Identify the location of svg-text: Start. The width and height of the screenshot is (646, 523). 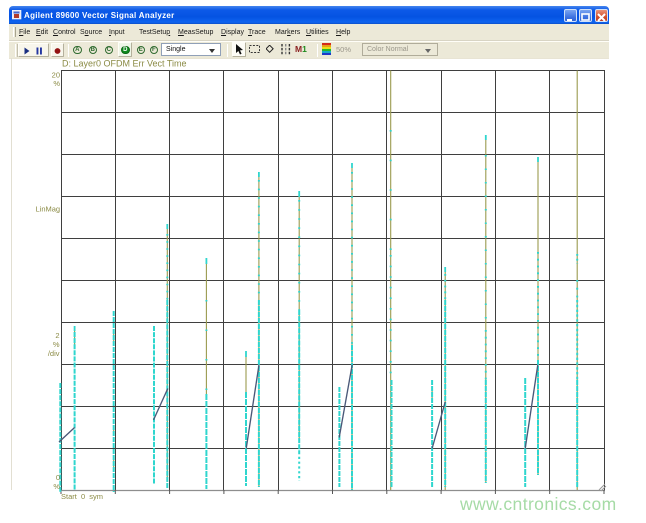
(69, 496).